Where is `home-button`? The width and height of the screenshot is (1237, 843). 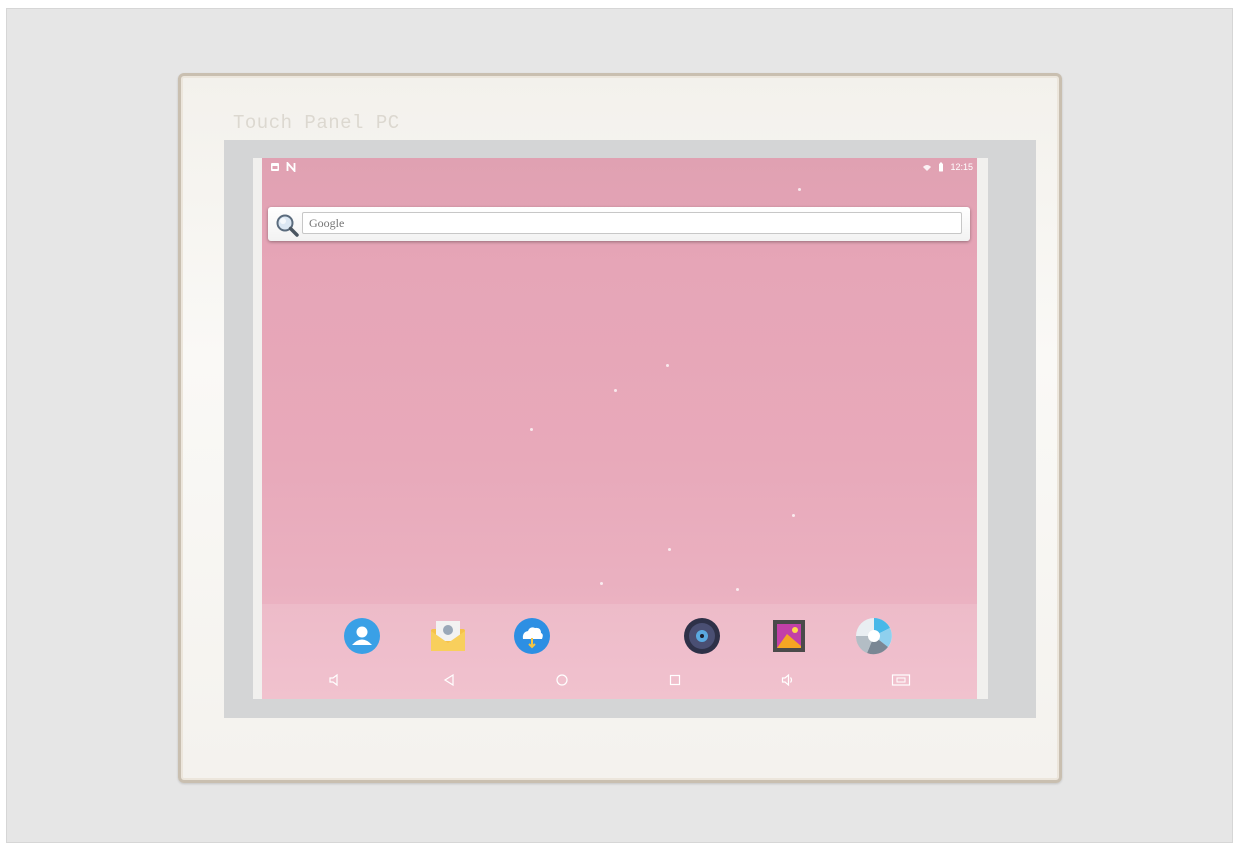
home-button is located at coordinates (562, 682).